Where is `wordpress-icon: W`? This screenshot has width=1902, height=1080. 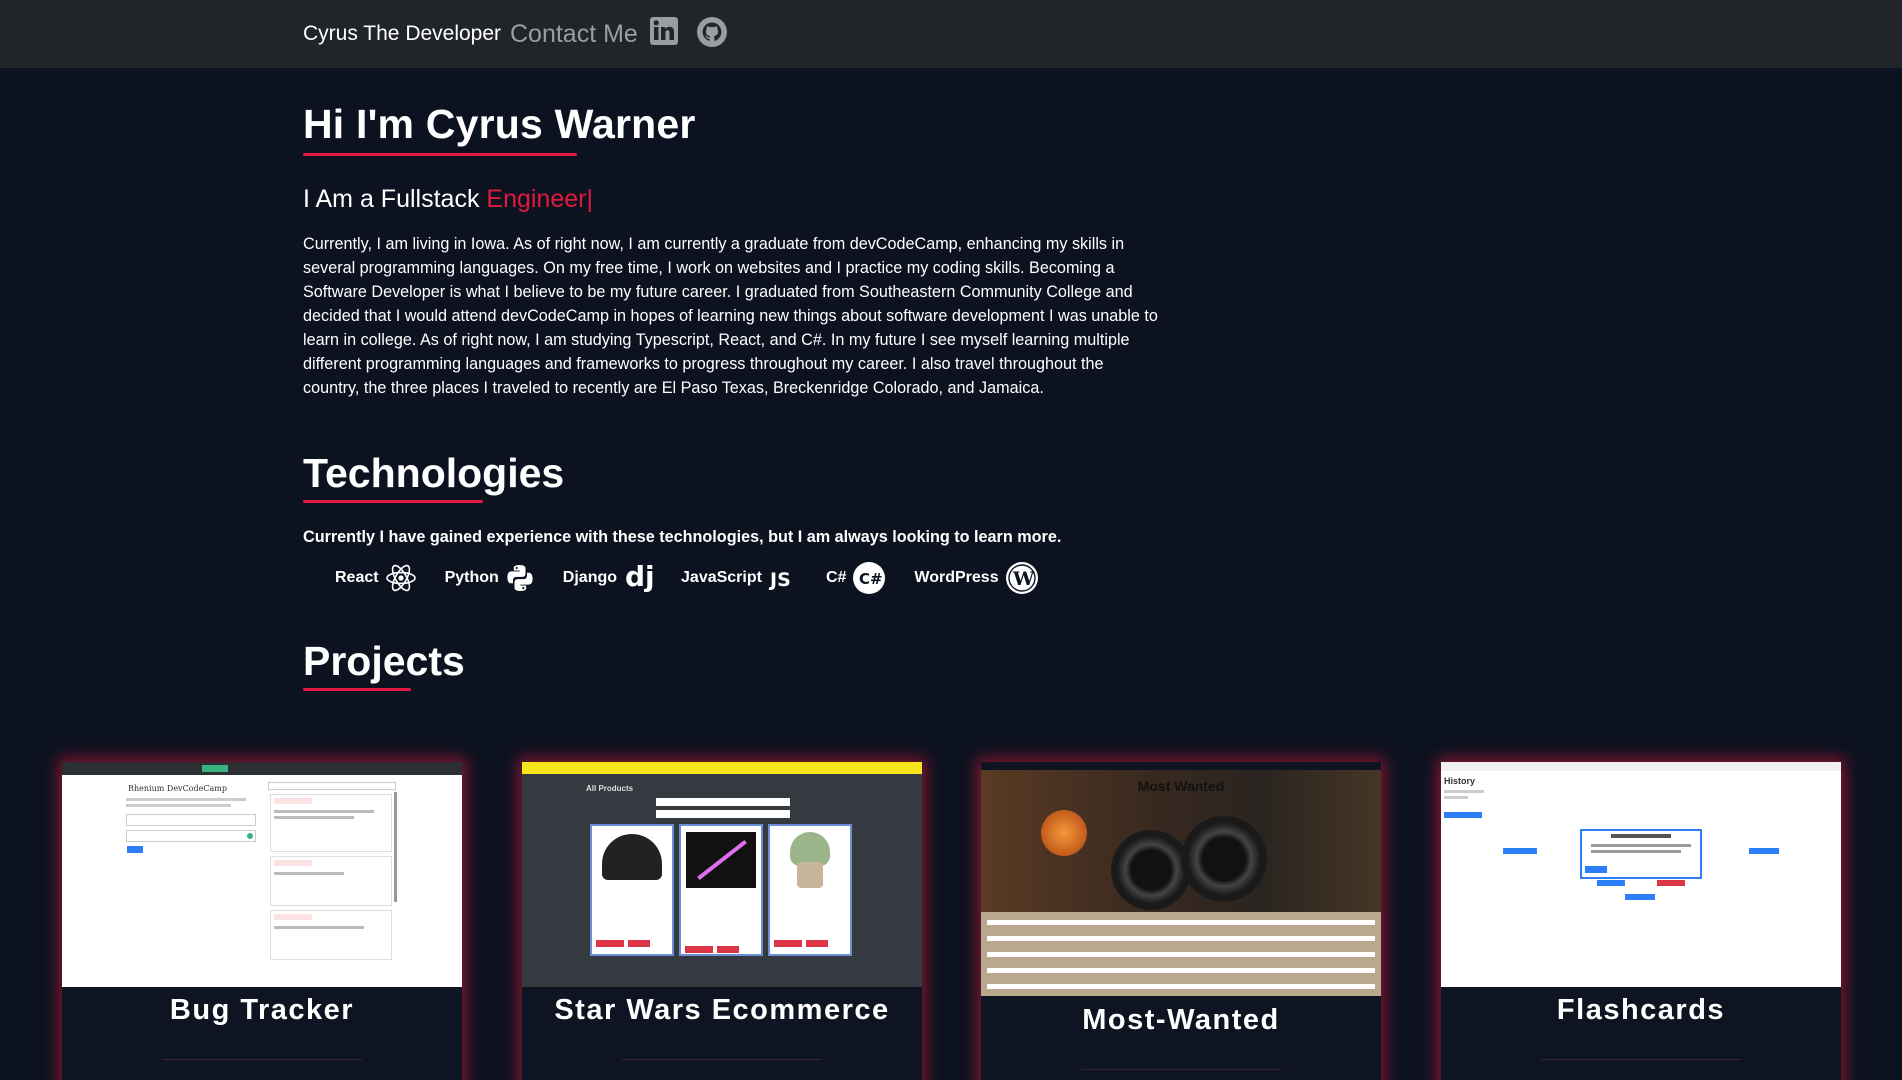 wordpress-icon: W is located at coordinates (1021, 578).